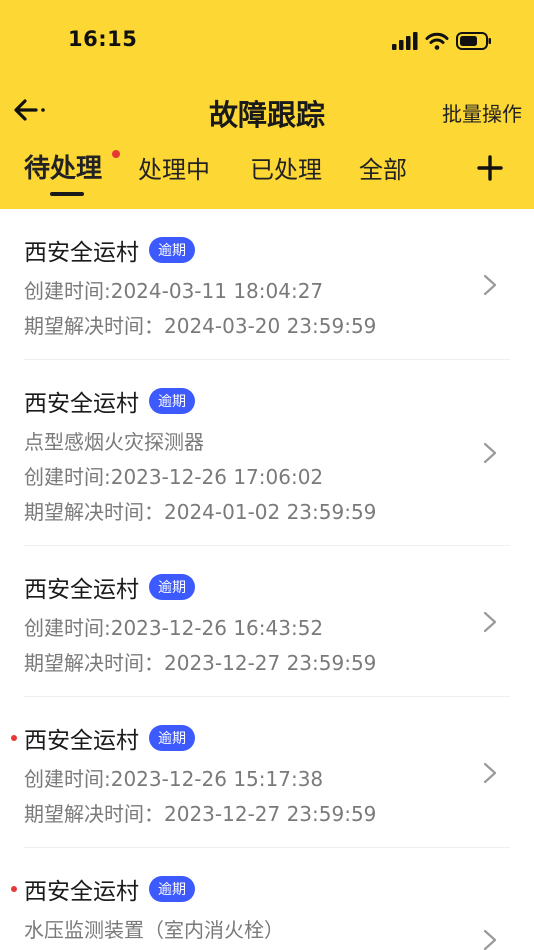 This screenshot has height=950, width=534. What do you see at coordinates (482, 112) in the screenshot?
I see `batch-operation-button: 批量操作` at bounding box center [482, 112].